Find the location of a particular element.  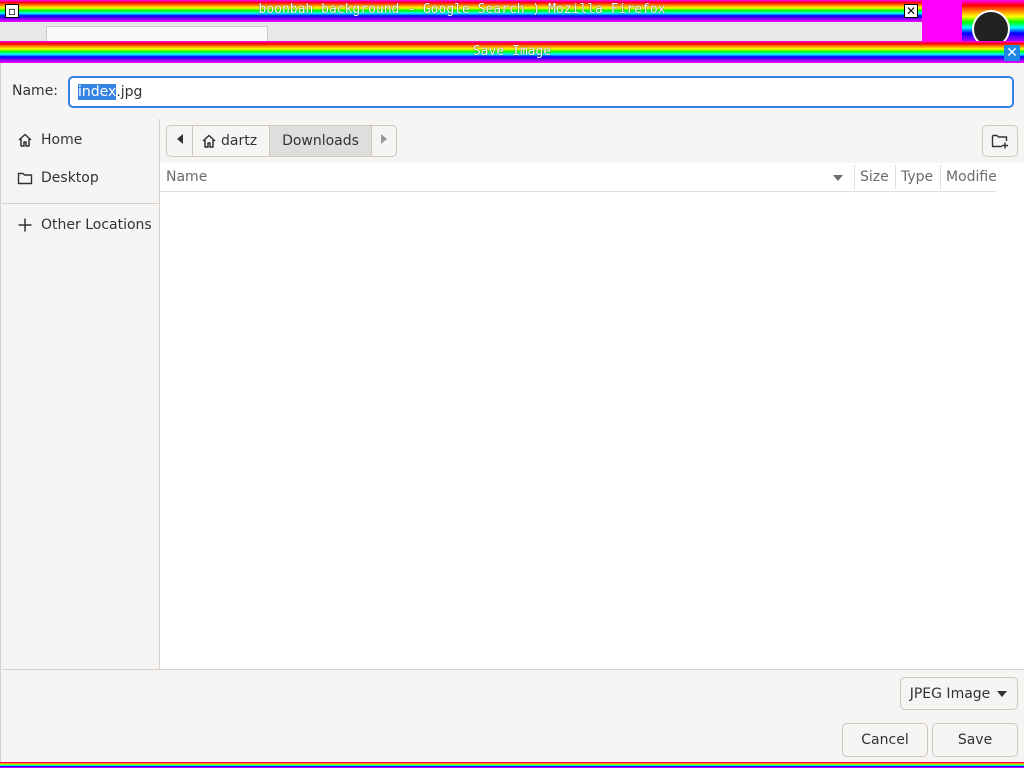

save-button-label: Save is located at coordinates (975, 740).